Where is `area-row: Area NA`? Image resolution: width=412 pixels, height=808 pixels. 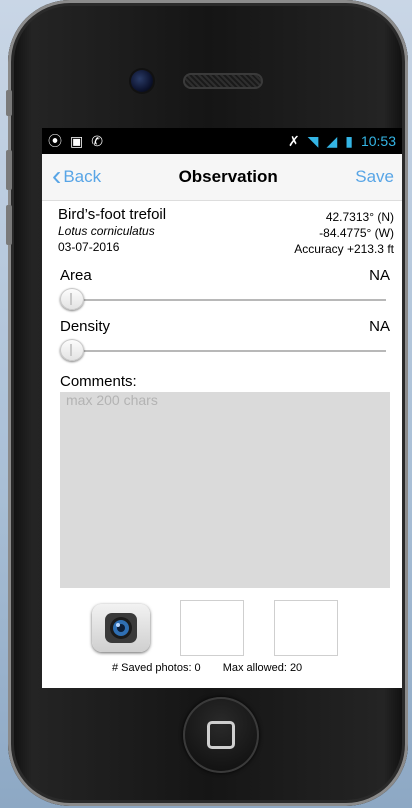 area-row: Area NA is located at coordinates (222, 275).